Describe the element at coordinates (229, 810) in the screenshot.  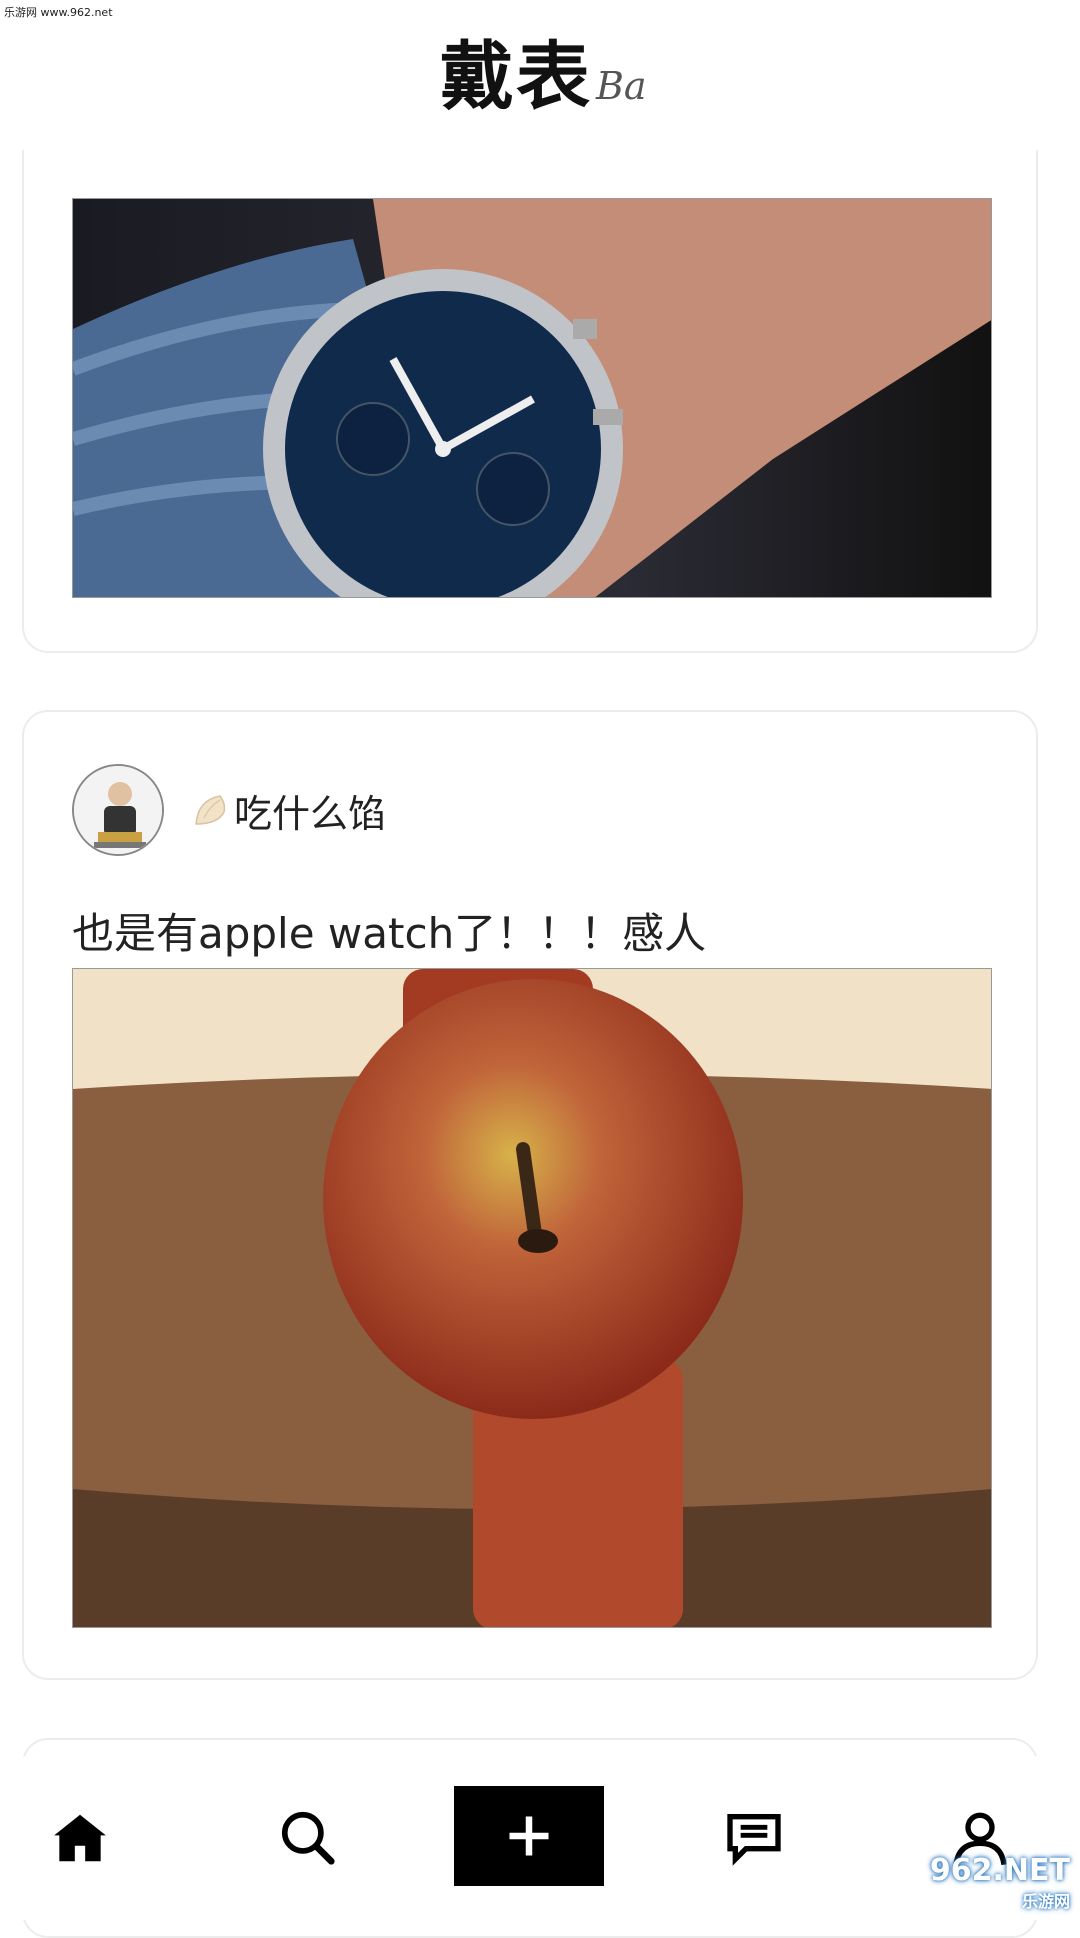
I see `post-author: 吃什么馅` at that location.